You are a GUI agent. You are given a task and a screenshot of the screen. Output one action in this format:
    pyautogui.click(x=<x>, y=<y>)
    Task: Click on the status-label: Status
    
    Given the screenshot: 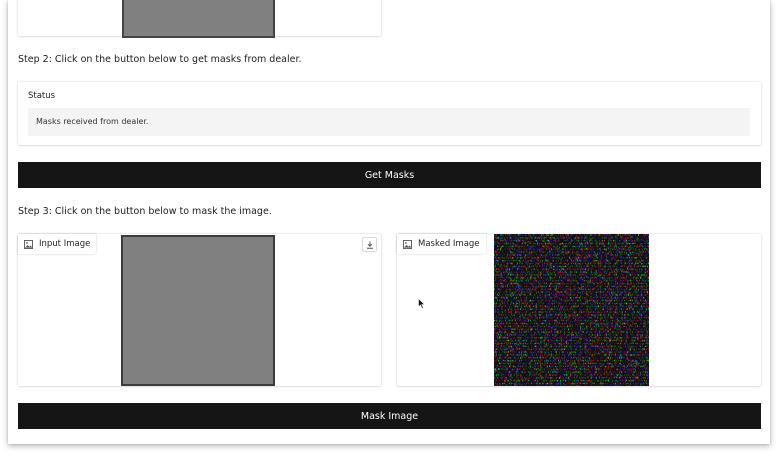 What is the action you would take?
    pyautogui.click(x=42, y=96)
    